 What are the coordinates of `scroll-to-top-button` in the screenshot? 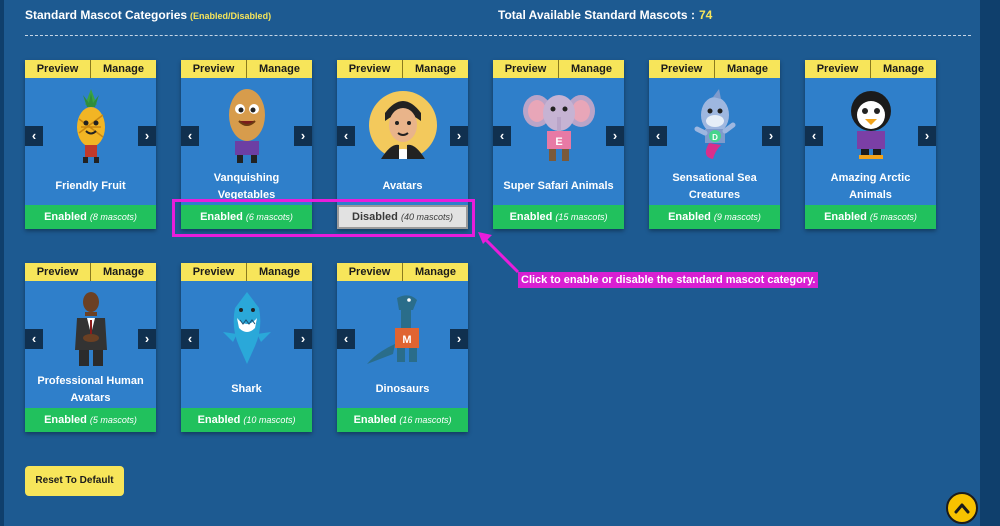 It's located at (962, 508).